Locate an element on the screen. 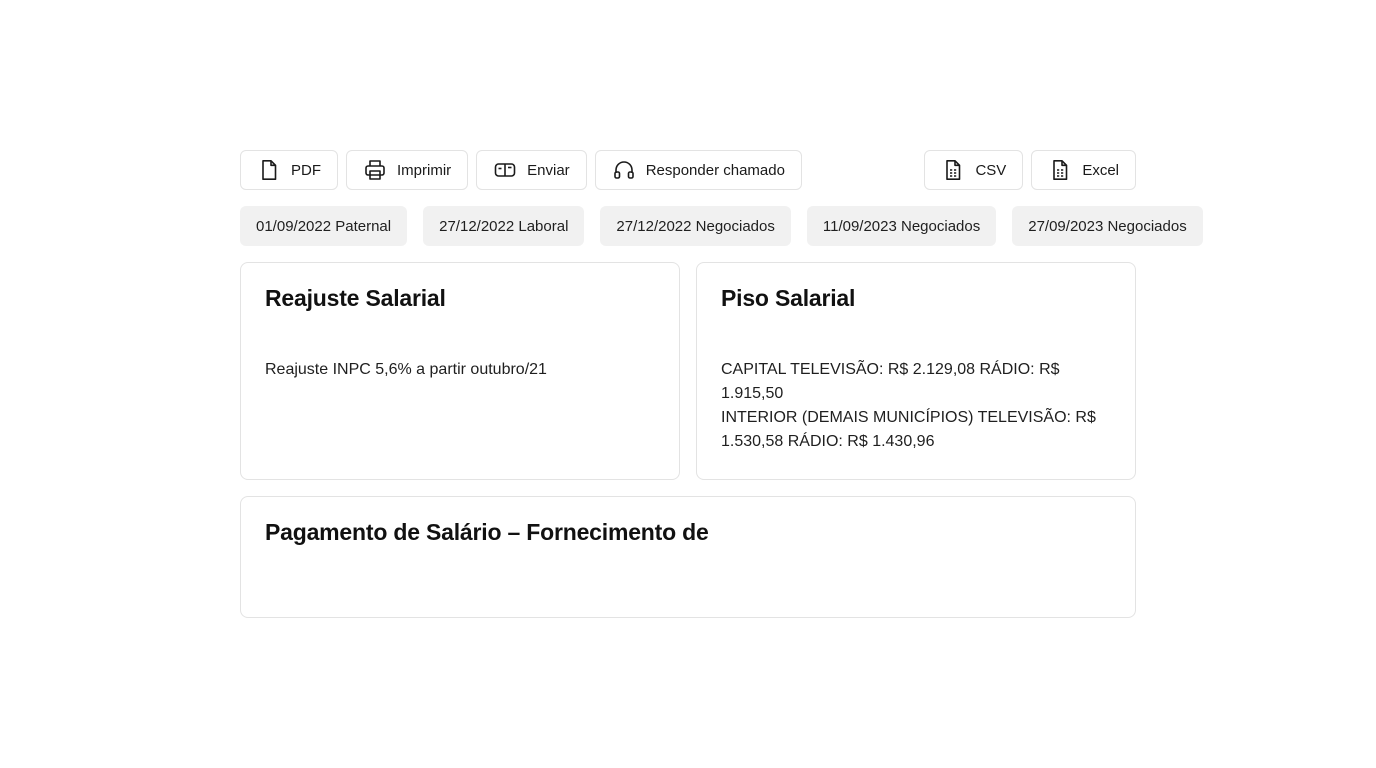 The width and height of the screenshot is (1376, 768). salary-adjustment-text: Reajuste INPC 5,6% a partir outubro/21 is located at coordinates (406, 369).